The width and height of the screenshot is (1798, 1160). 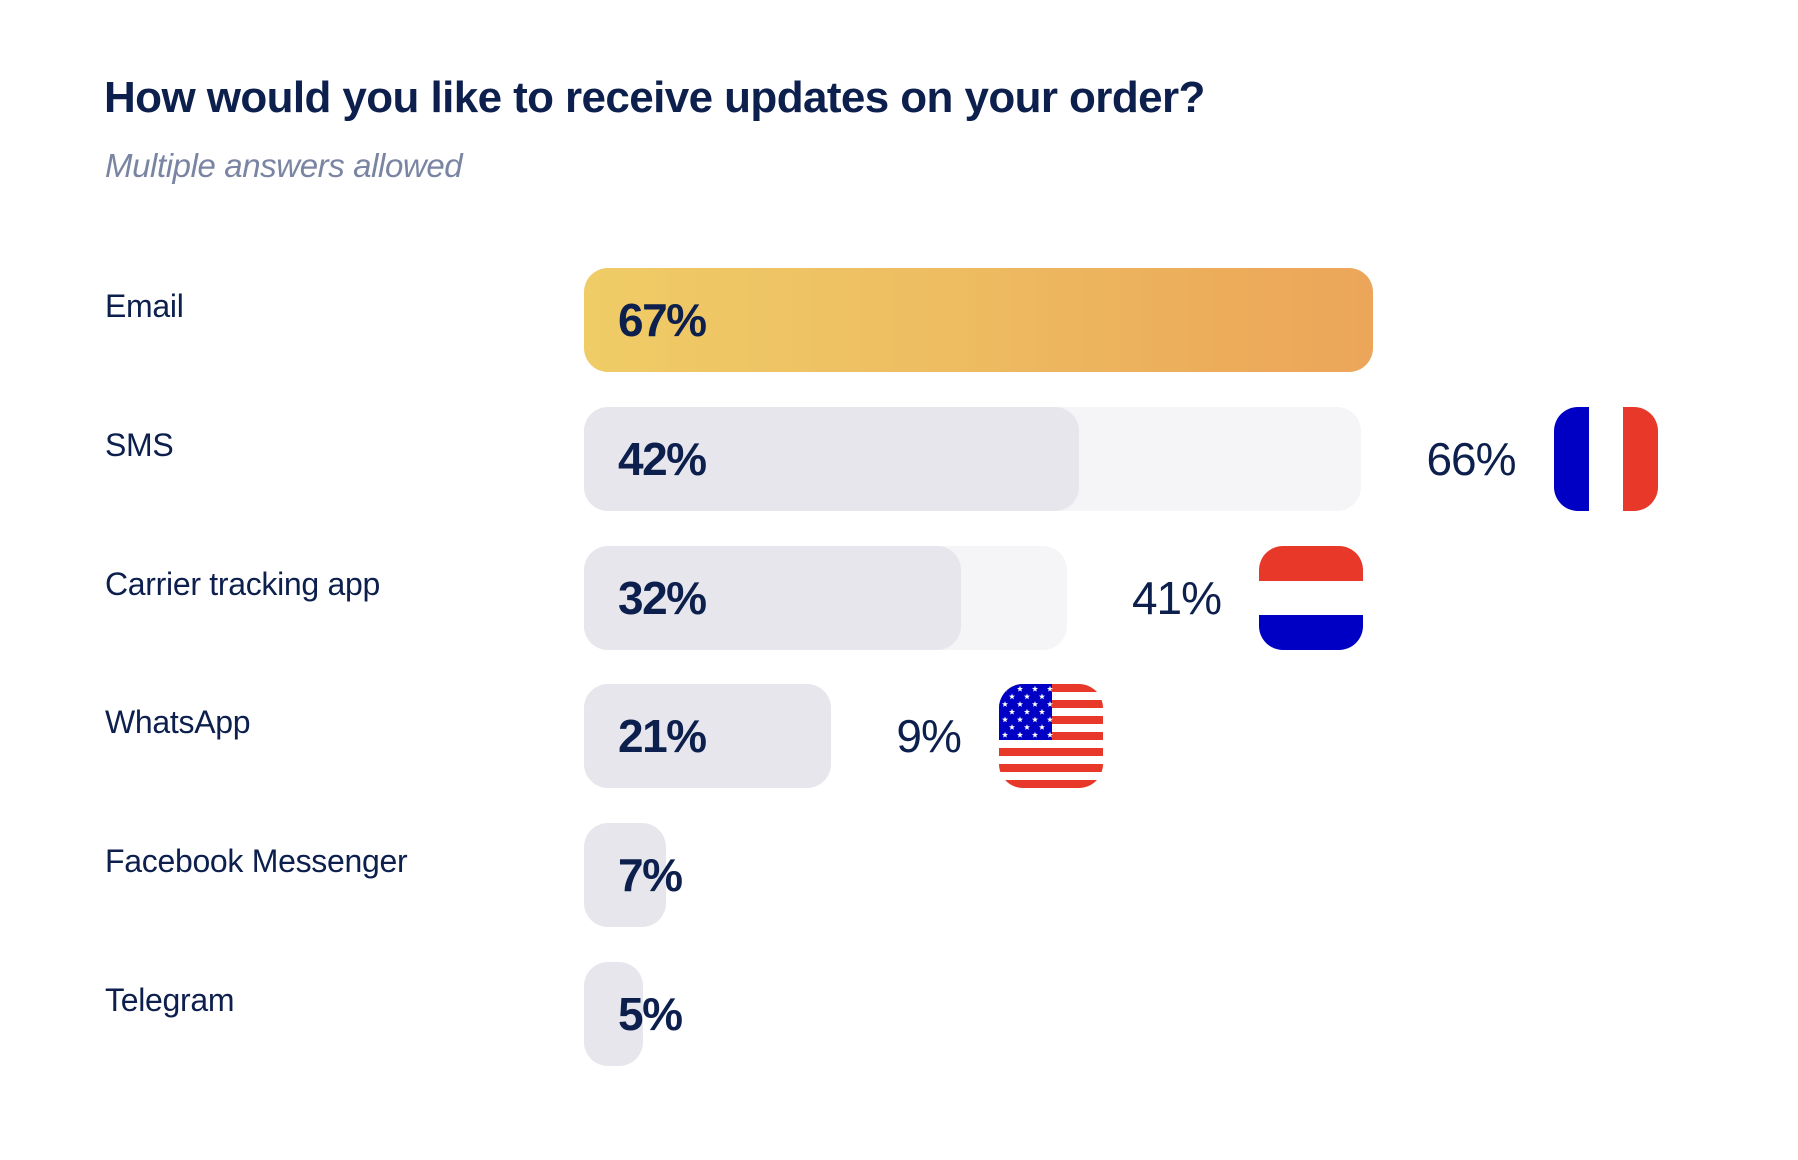 I want to click on bar-row-facebook-messenger: Facebook Messenger 7%, so click(x=899, y=875).